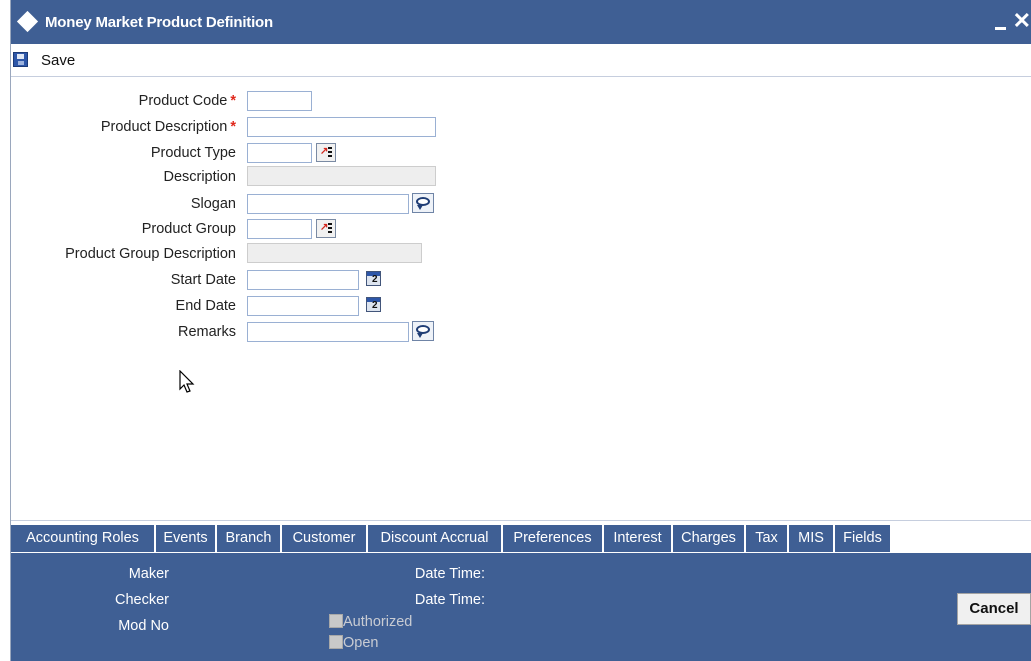 The width and height of the screenshot is (1031, 661). I want to click on row-product-description: Product Description *, so click(261, 127).